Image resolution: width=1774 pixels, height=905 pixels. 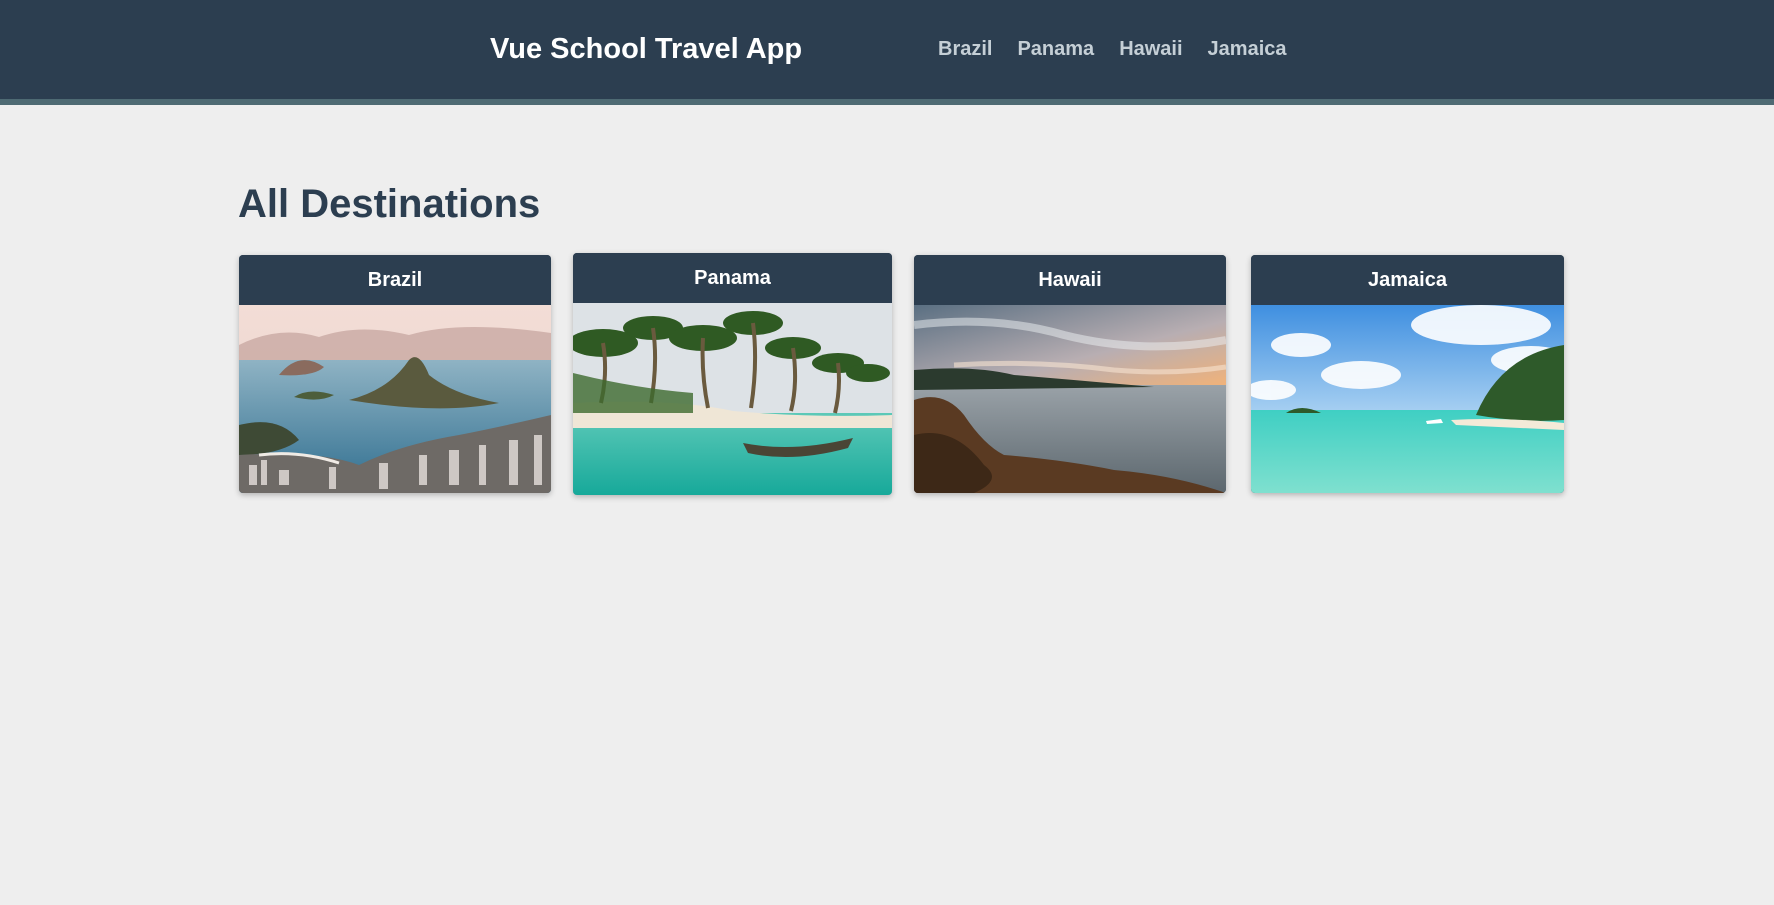 I want to click on destination-card-title: Hawaii, so click(x=1070, y=280).